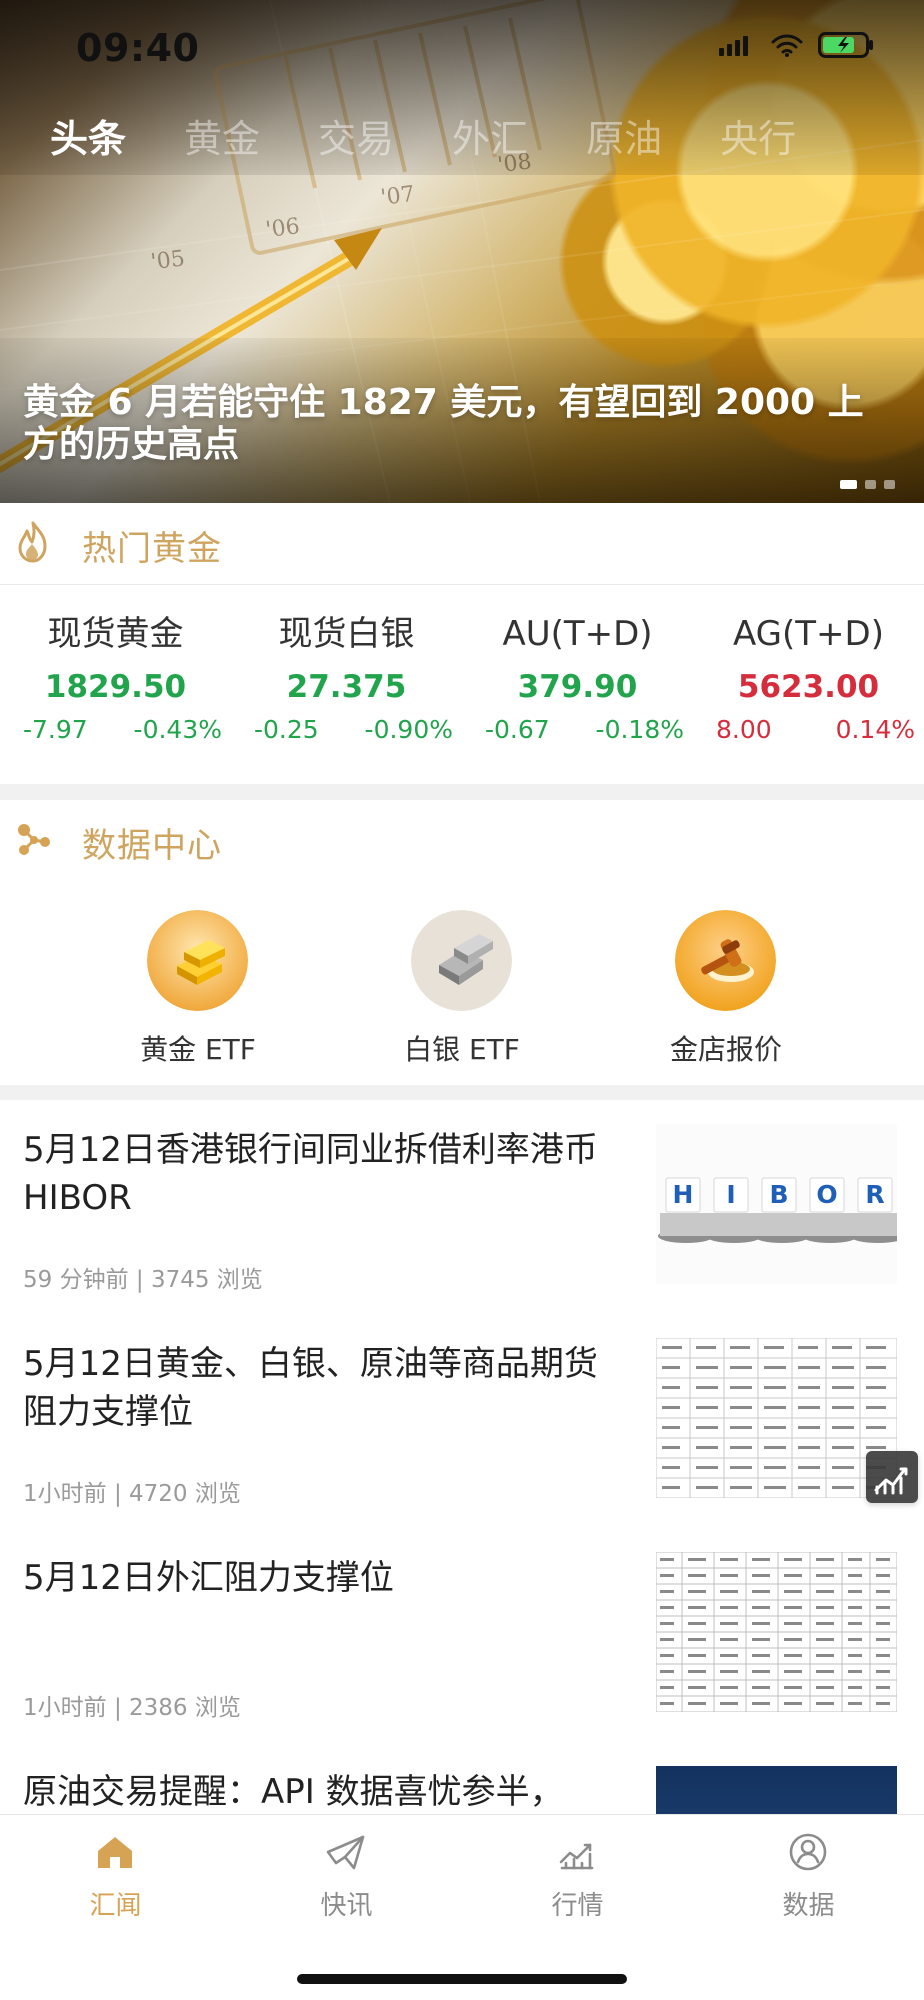 The image size is (924, 2000). I want to click on price-value: 27.375, so click(346, 687).